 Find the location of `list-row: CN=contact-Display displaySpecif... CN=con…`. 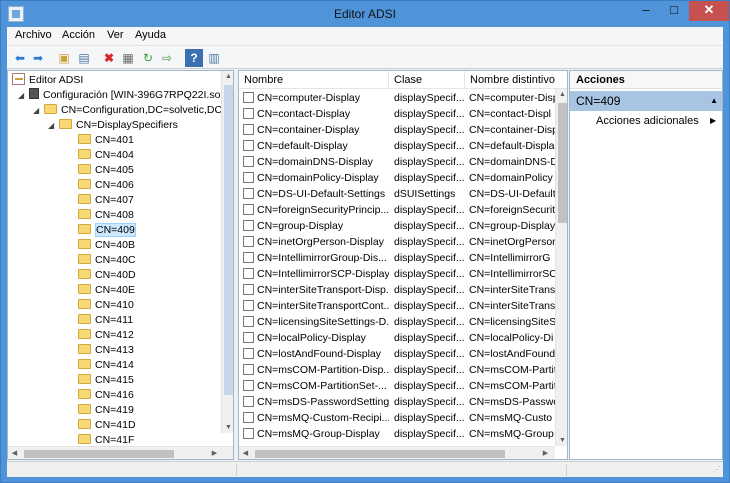

list-row: CN=contact-Display displaySpecif... CN=con… is located at coordinates (396, 114).